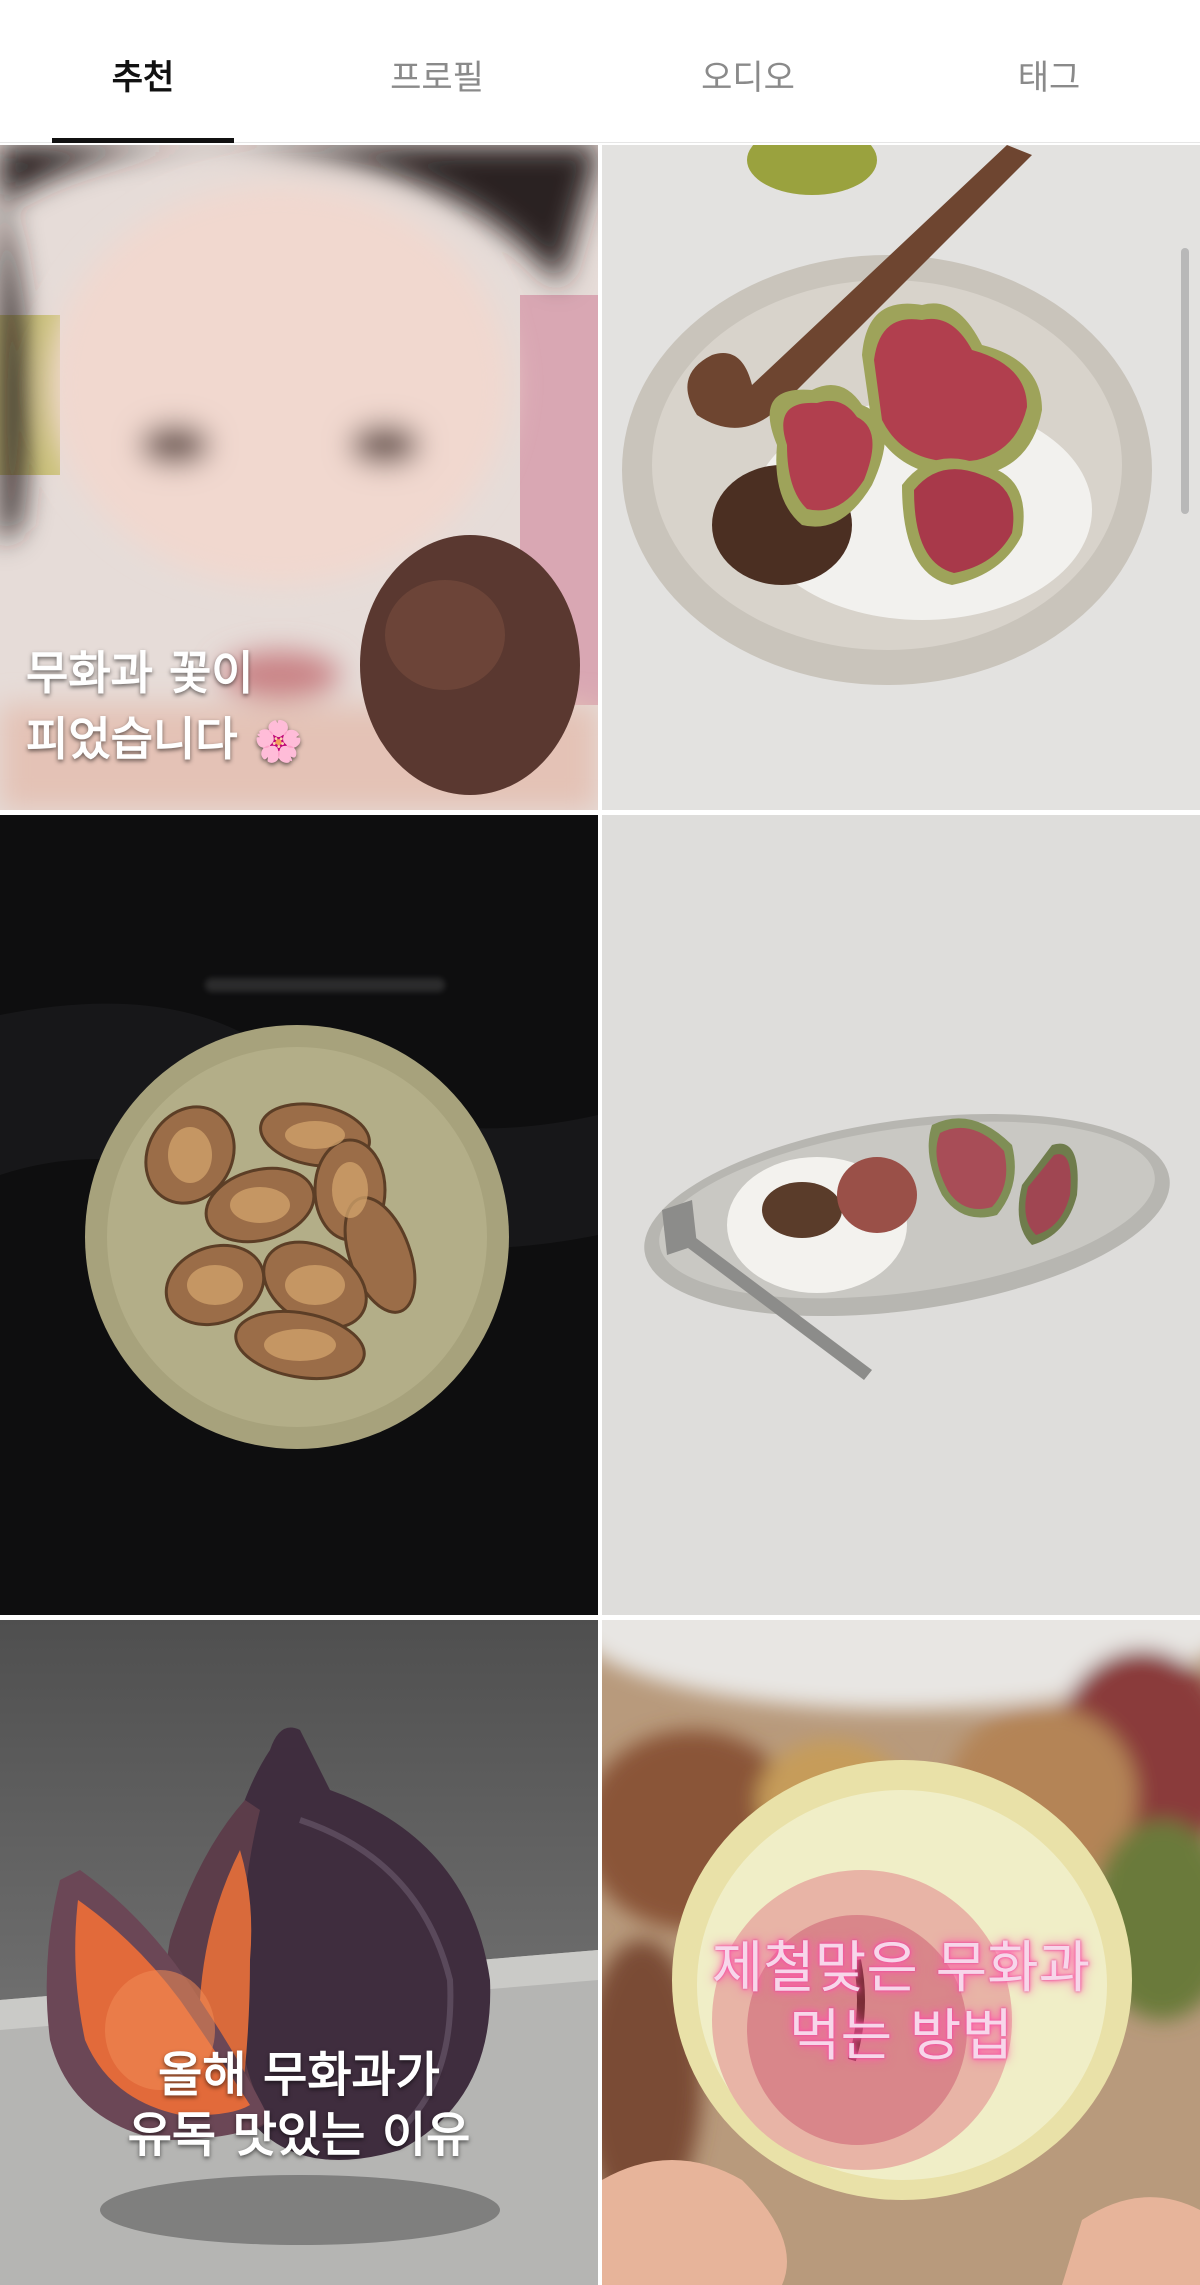  I want to click on caption-line: 유독 맛있는 이유, so click(299, 2135).